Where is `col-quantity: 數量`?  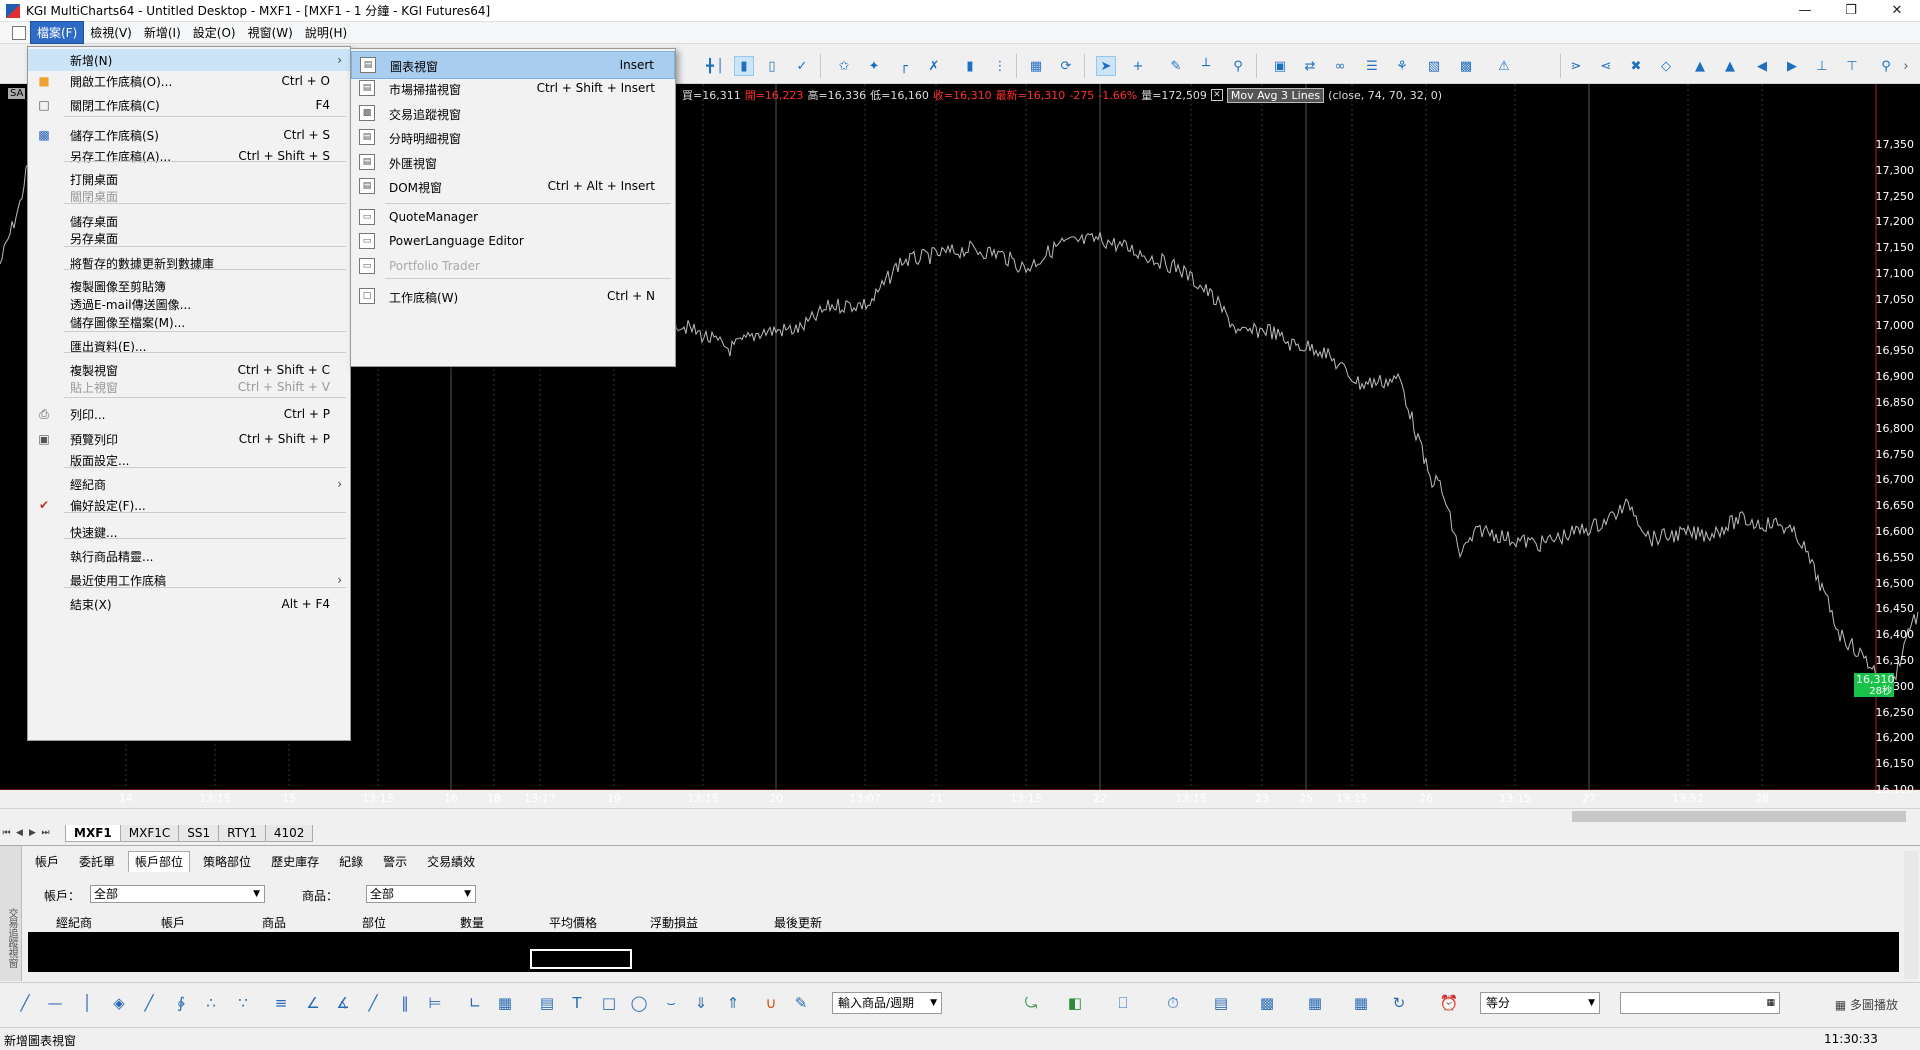 col-quantity: 數量 is located at coordinates (472, 922).